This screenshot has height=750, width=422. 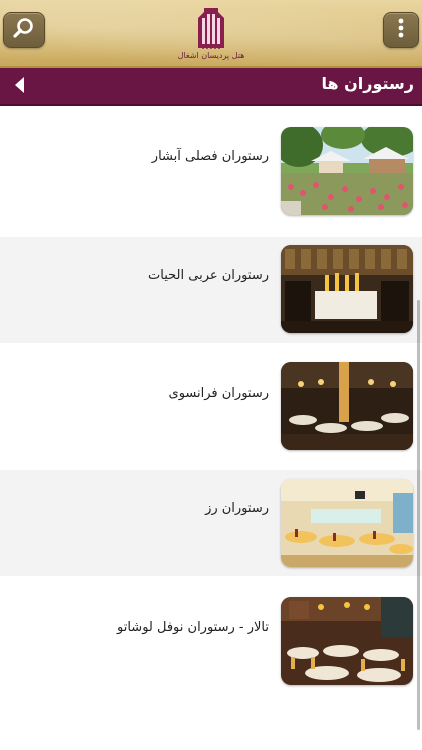 I want to click on title-bar: رستوران ها, so click(x=211, y=87).